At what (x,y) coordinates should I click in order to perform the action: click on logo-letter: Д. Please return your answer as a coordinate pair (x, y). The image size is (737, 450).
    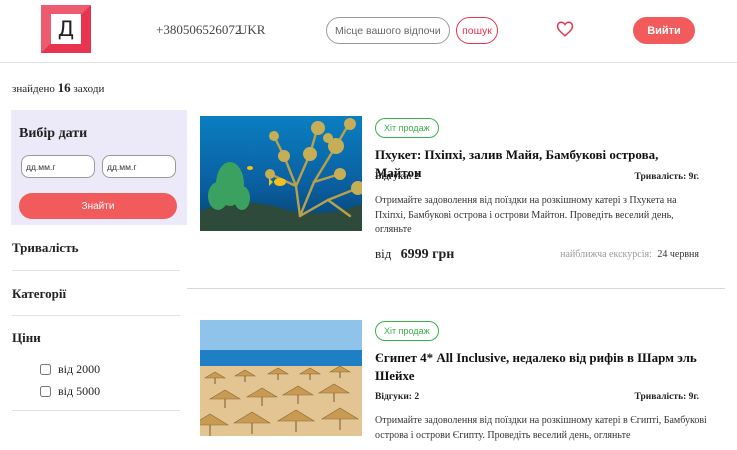
    Looking at the image, I should click on (66, 29).